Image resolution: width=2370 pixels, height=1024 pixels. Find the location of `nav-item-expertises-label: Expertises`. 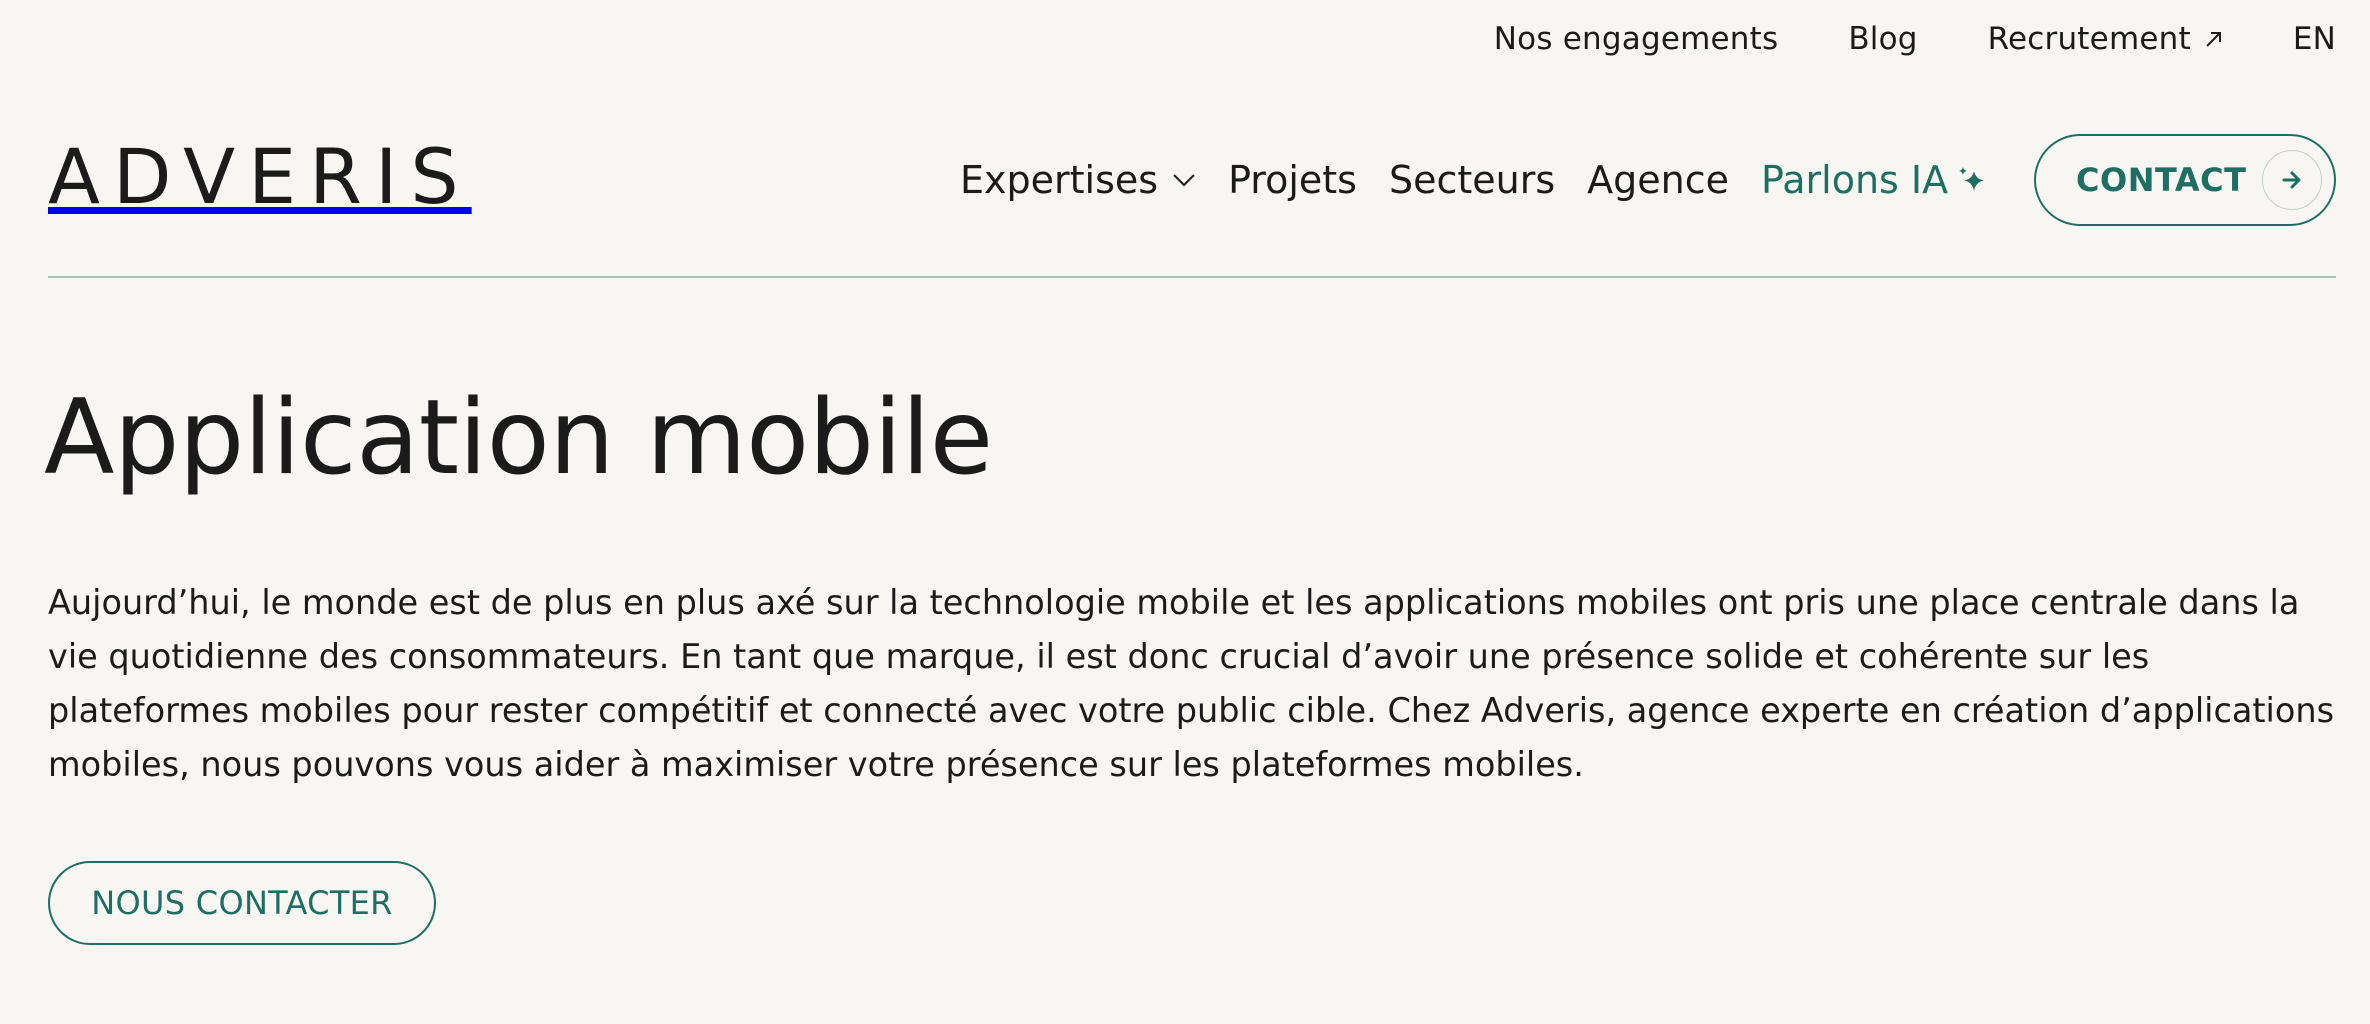

nav-item-expertises-label: Expertises is located at coordinates (1059, 180).